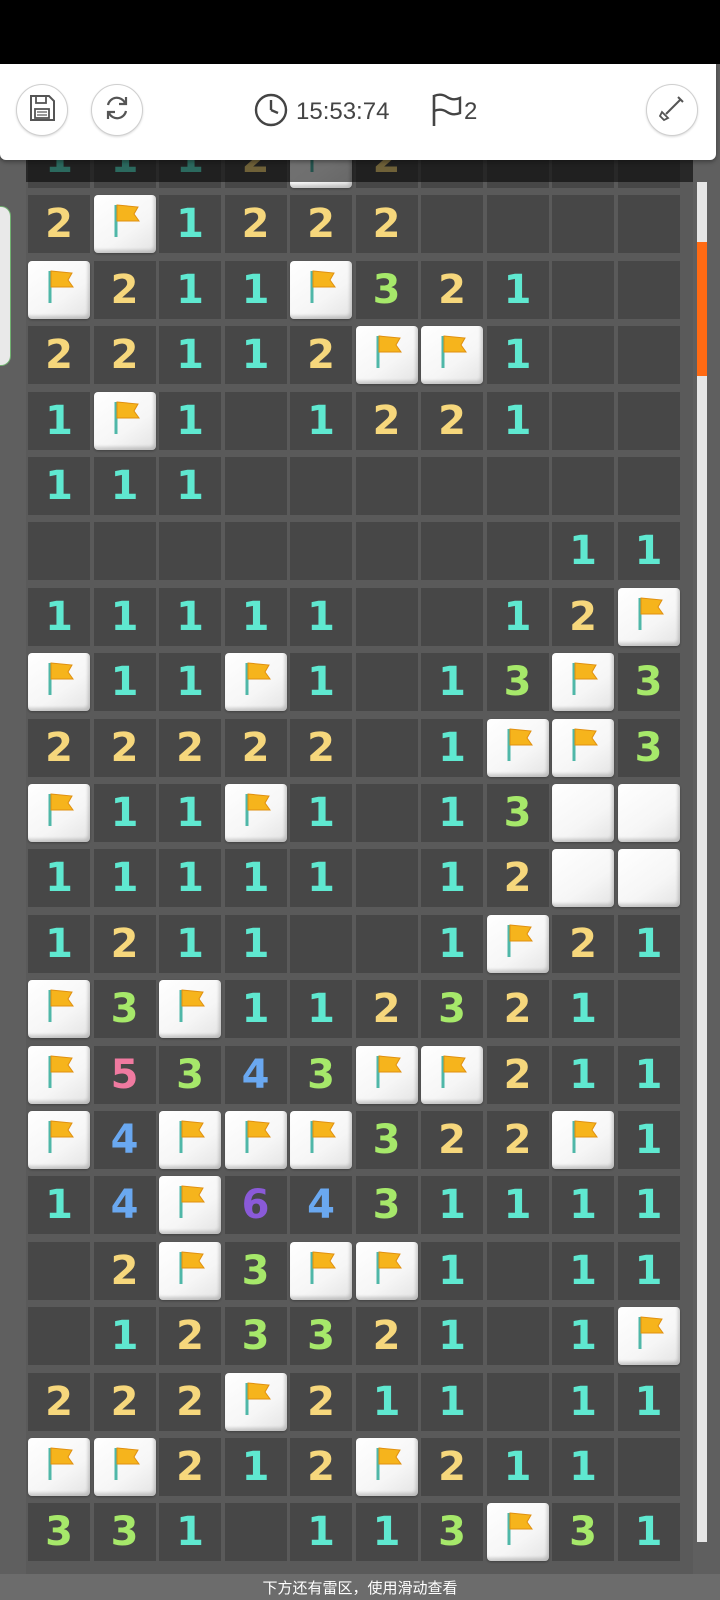 The image size is (720, 1600). I want to click on restart-button, so click(117, 110).